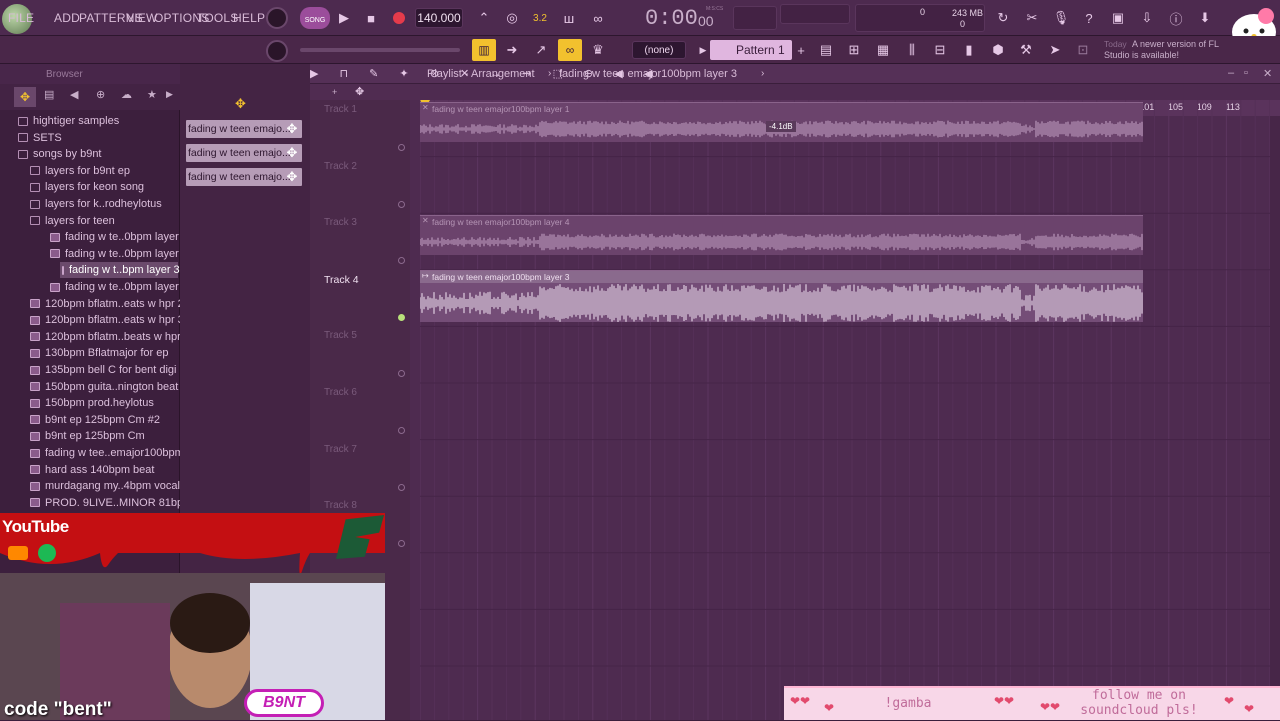 The height and width of the screenshot is (721, 1280). What do you see at coordinates (1205, 18) in the screenshot?
I see `download-icon: ⬇` at bounding box center [1205, 18].